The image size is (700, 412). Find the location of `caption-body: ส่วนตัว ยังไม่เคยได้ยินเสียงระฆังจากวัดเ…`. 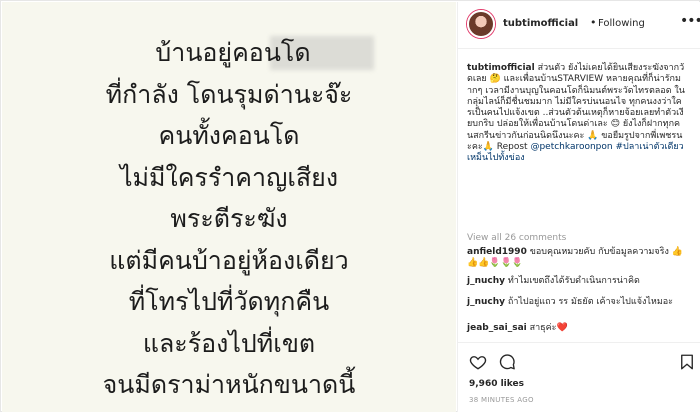

caption-body: ส่วนตัว ยังไม่เคยได้ยินเสียงระฆังจากวัดเ… is located at coordinates (576, 108).